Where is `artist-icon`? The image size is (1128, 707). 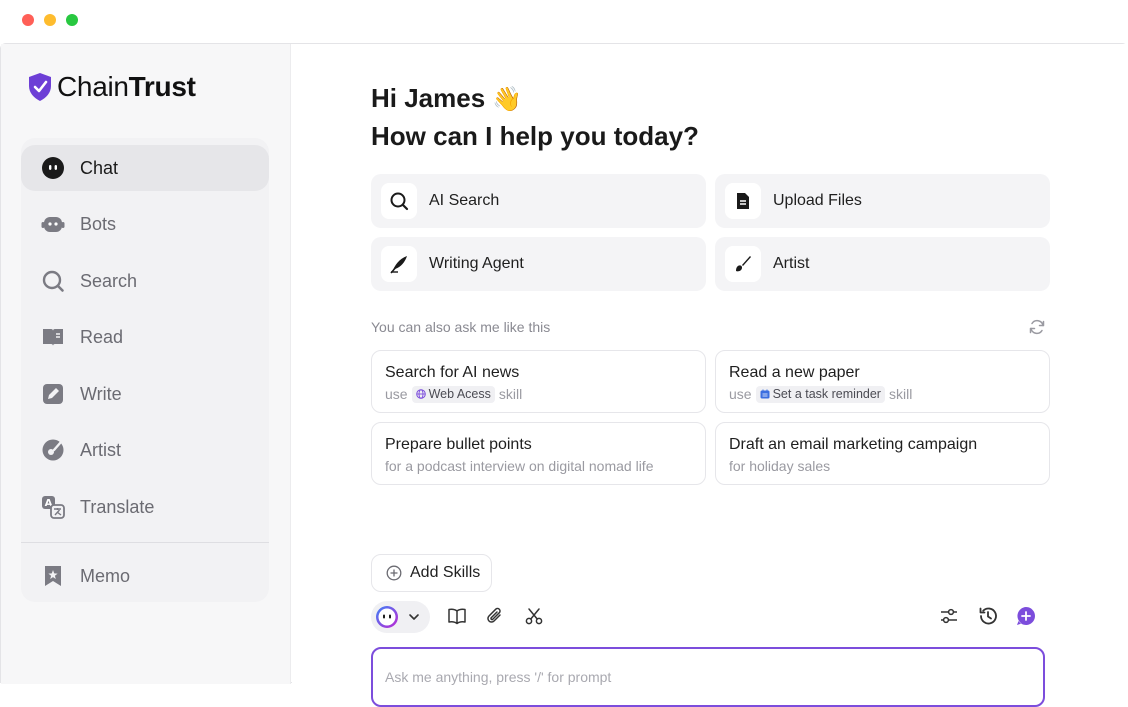
artist-icon is located at coordinates (53, 450).